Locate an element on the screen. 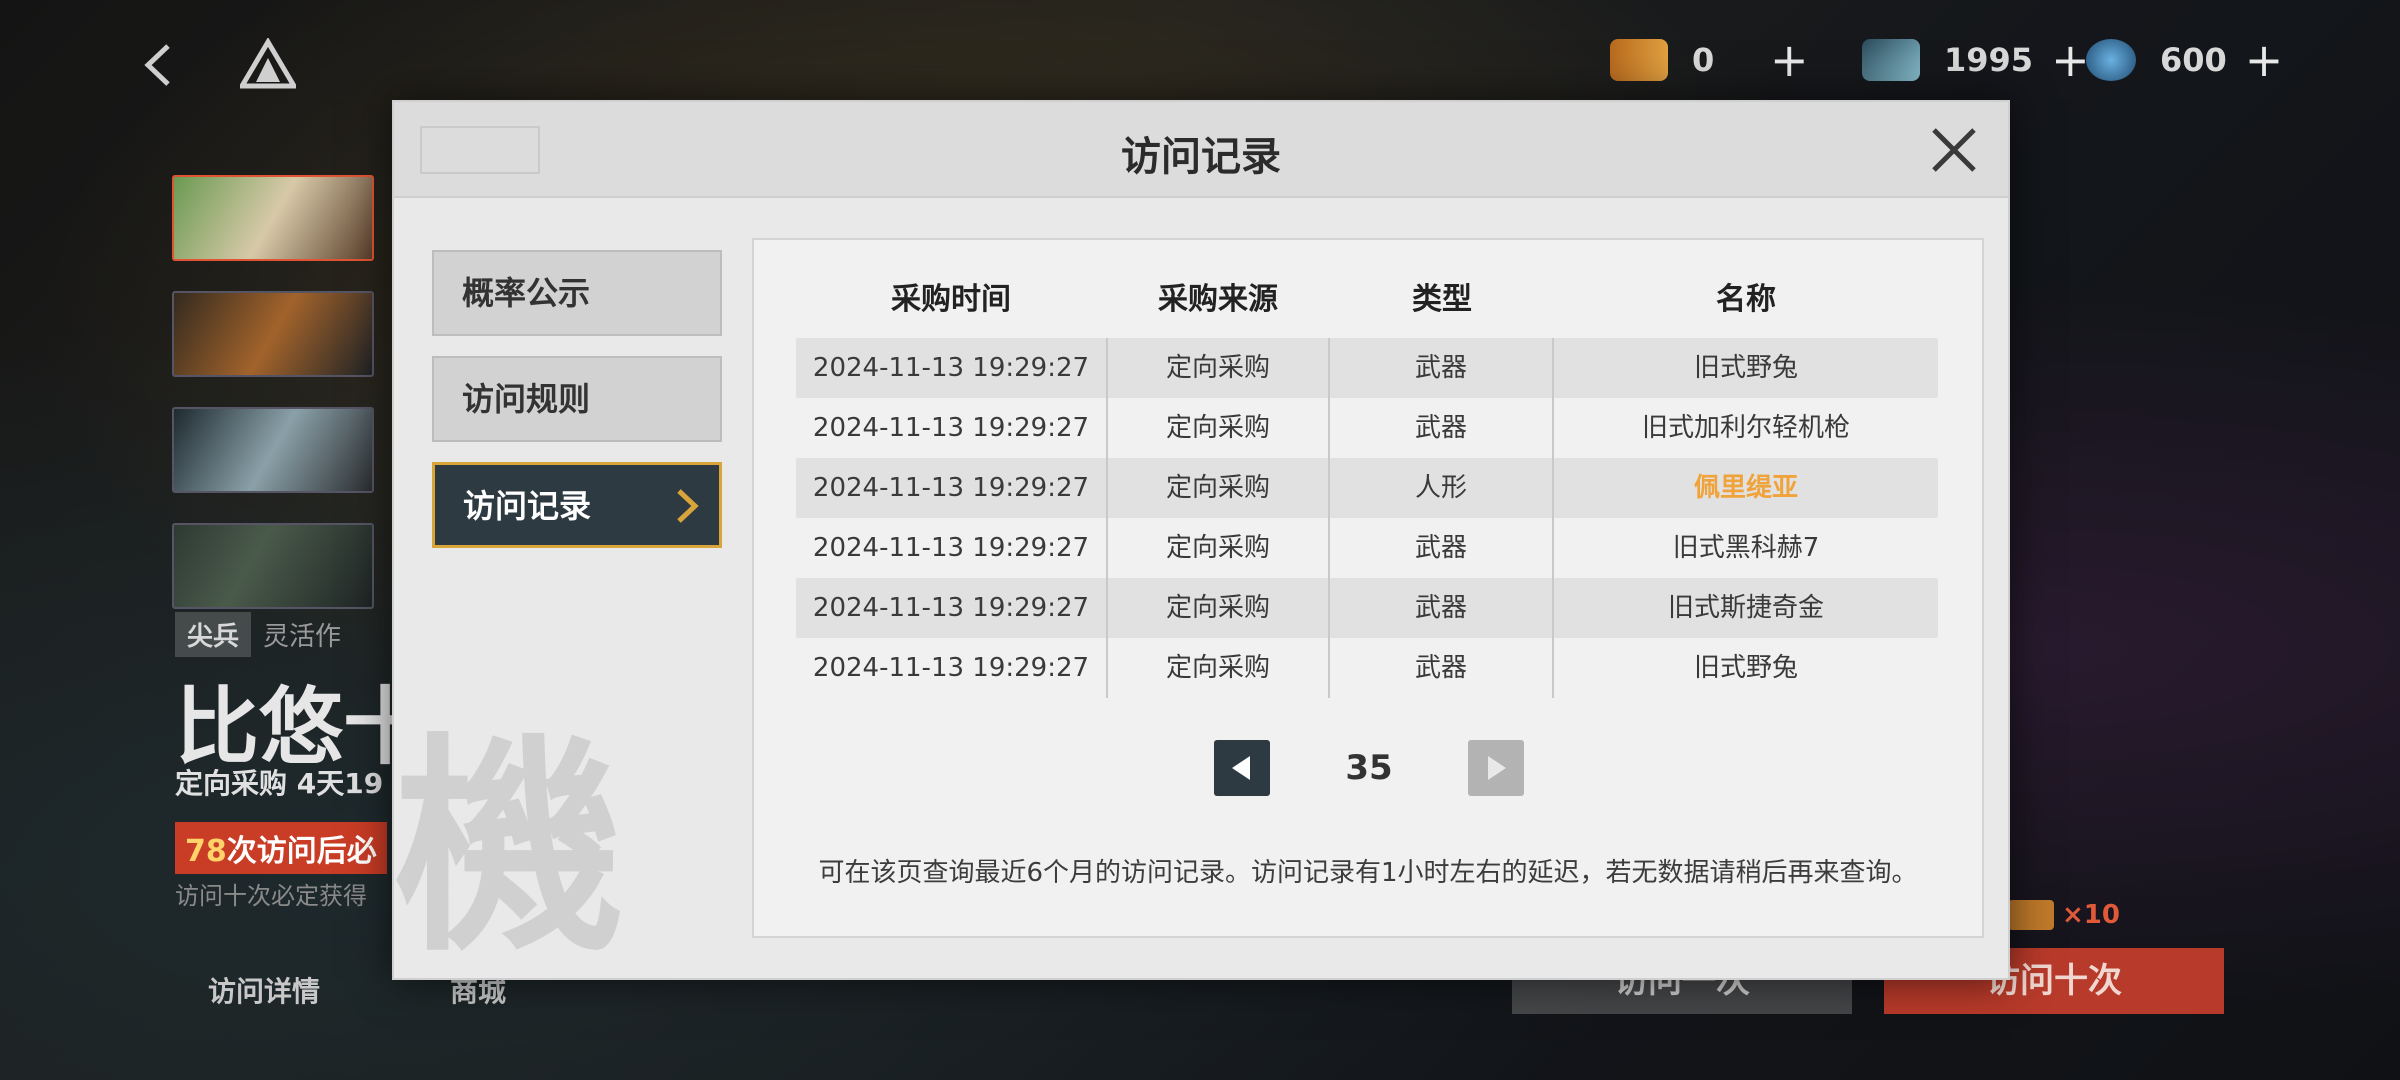 The width and height of the screenshot is (2400, 1080). back-arrow-icon is located at coordinates (158, 65).